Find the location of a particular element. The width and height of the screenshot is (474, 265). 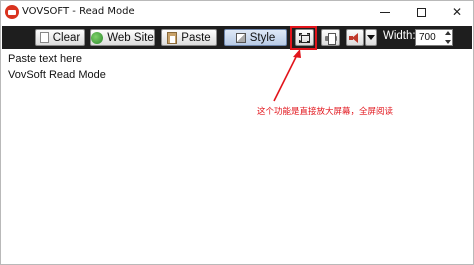

text-line: Paste text here is located at coordinates (45, 59).